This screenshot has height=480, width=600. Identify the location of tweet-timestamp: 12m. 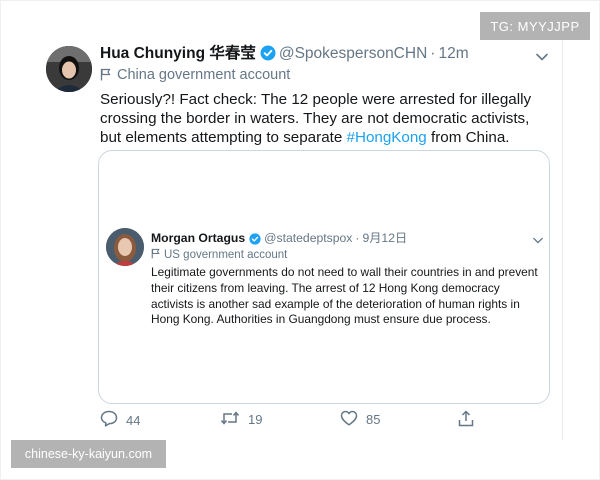
(453, 53).